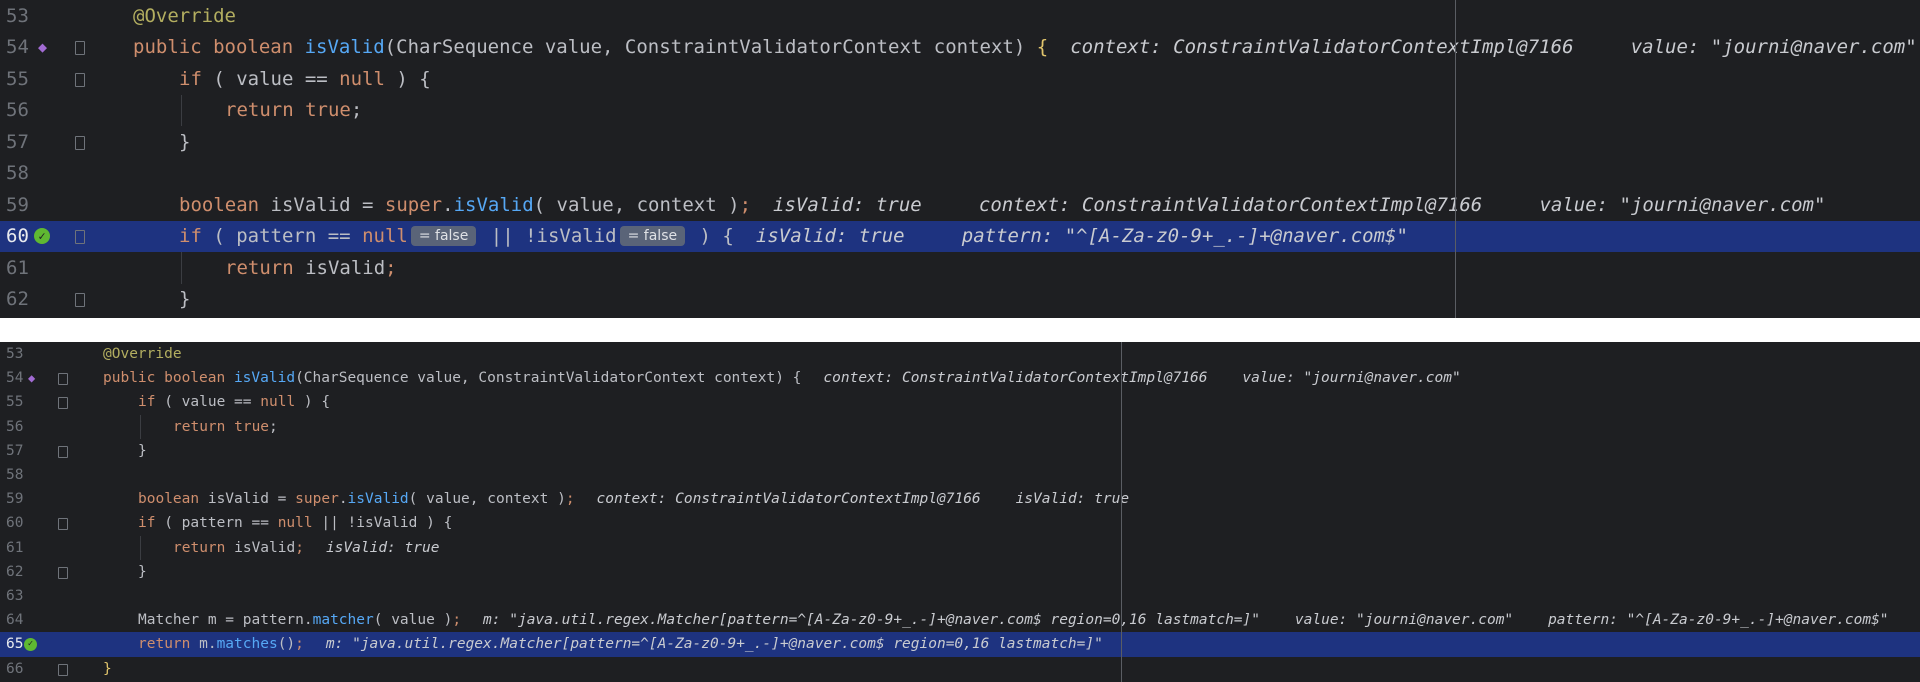 The image size is (1920, 682). Describe the element at coordinates (311, 268) in the screenshot. I see `code-text: return isValid;` at that location.